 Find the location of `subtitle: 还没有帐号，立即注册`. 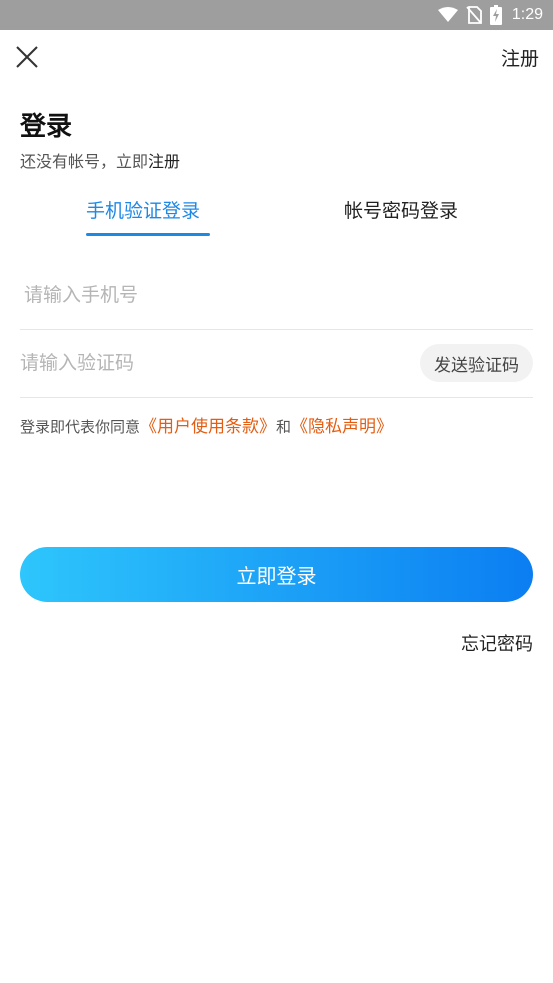

subtitle: 还没有帐号，立即注册 is located at coordinates (100, 160).